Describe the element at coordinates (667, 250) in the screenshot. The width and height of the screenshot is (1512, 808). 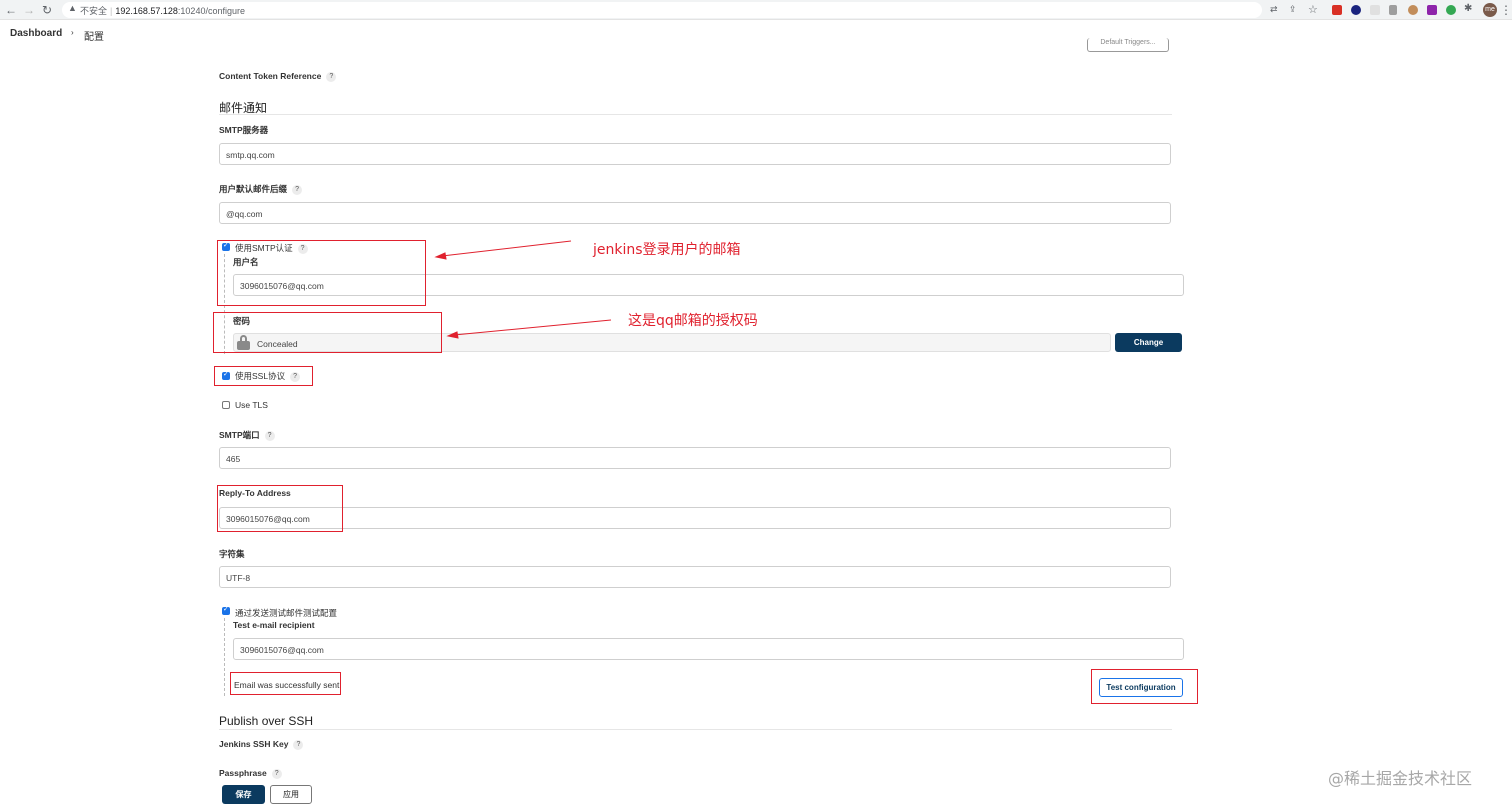
I see `annotation-username-note: jenkins登录用户的邮箱` at that location.